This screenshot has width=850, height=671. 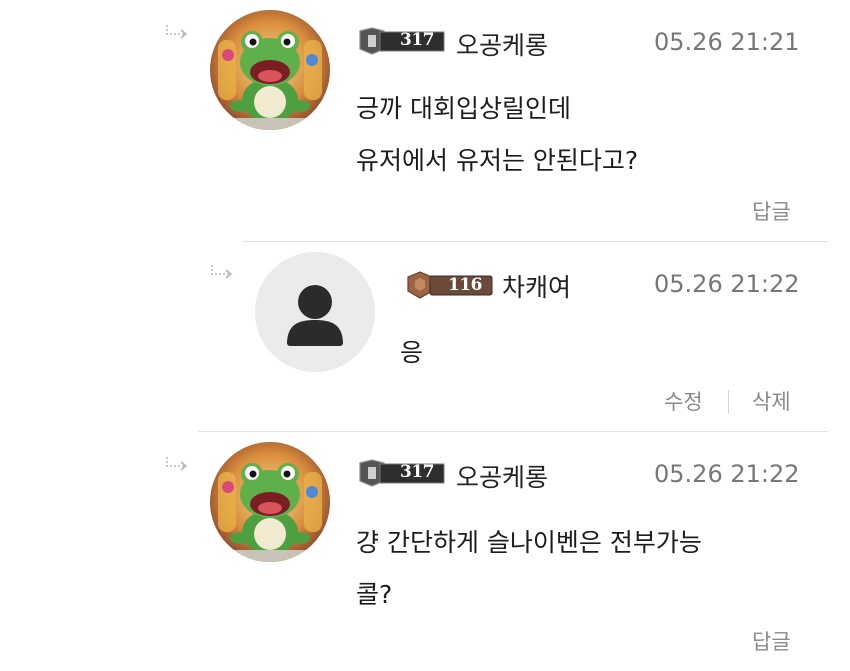 What do you see at coordinates (771, 401) in the screenshot?
I see `delete-button: 삭제` at bounding box center [771, 401].